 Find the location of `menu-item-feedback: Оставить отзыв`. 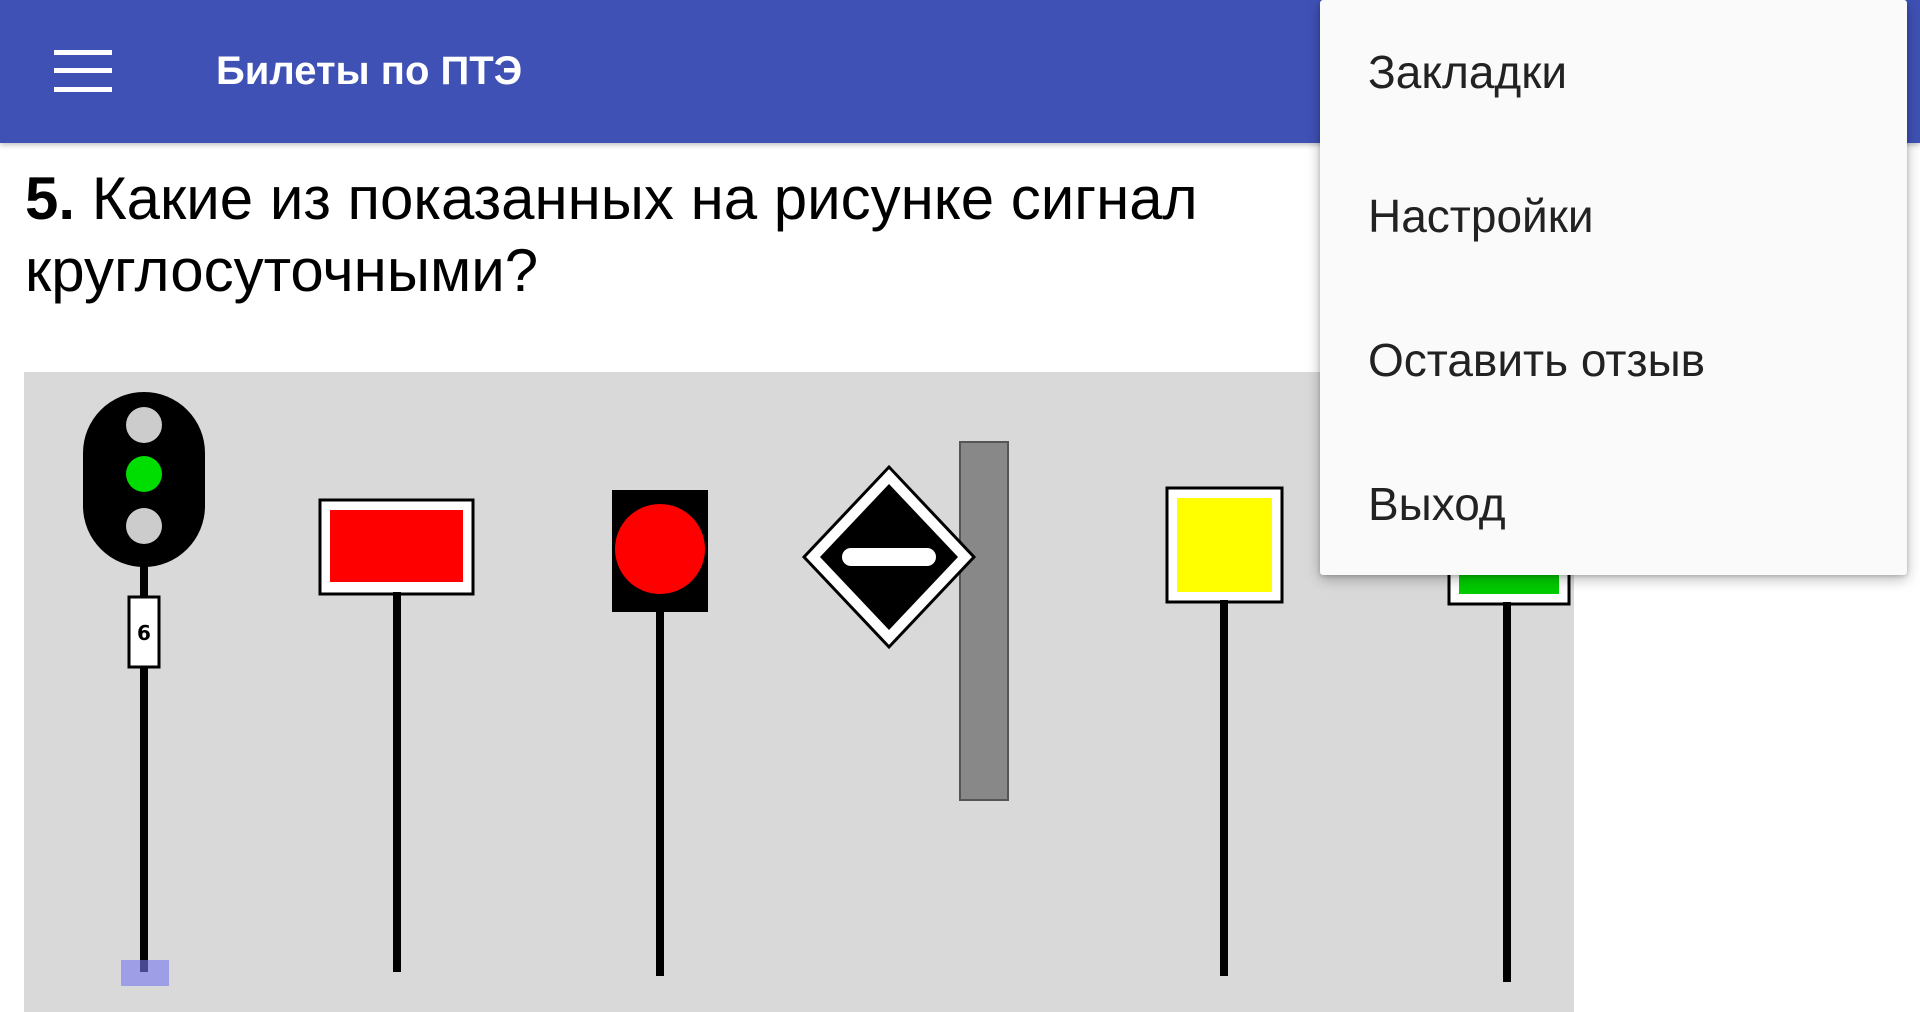

menu-item-feedback: Оставить отзыв is located at coordinates (1613, 360).